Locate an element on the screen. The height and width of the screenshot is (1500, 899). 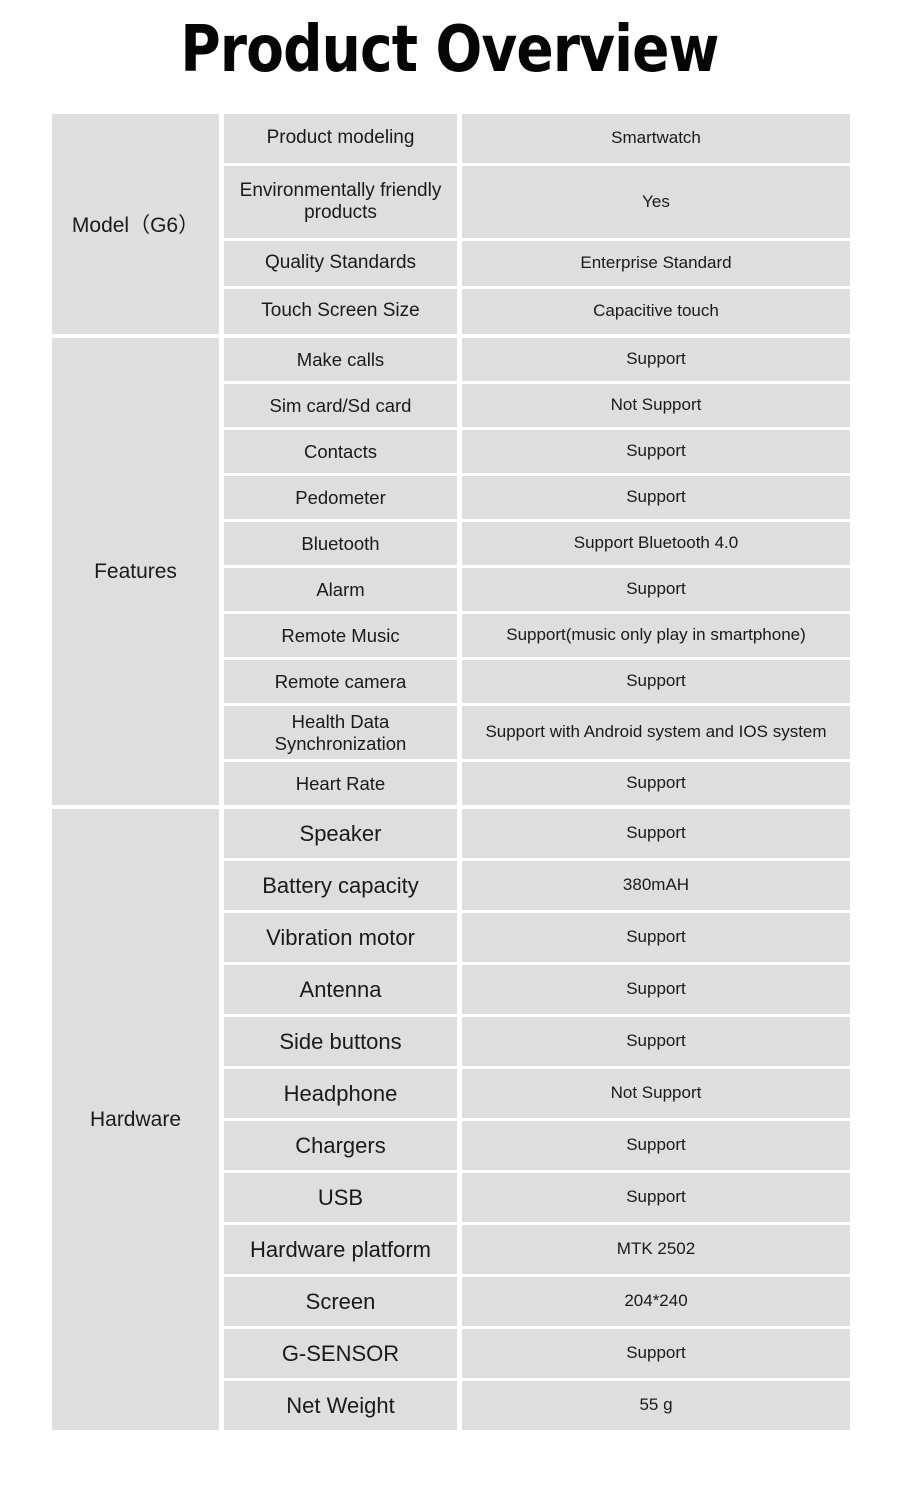
table-row: Touch Screen Size Capacitive touch is located at coordinates (537, 311).